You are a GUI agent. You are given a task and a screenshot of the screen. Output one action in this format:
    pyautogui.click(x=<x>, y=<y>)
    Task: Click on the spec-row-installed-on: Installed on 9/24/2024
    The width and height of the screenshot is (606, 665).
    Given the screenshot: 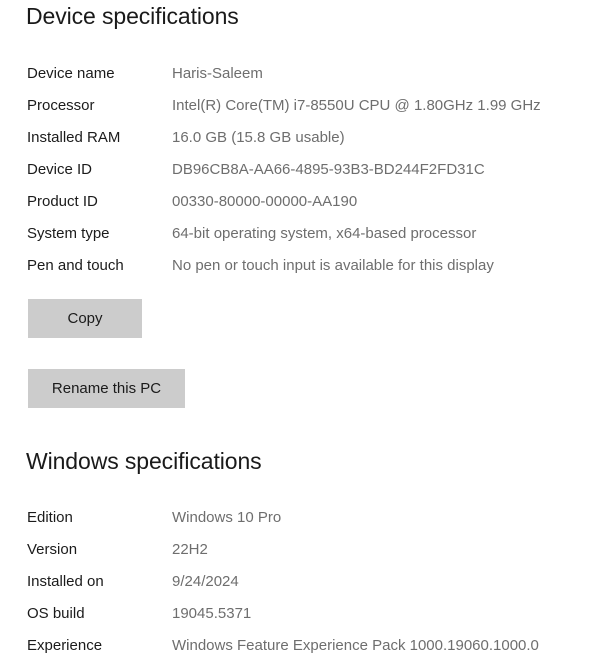 What is the action you would take?
    pyautogui.click(x=303, y=584)
    